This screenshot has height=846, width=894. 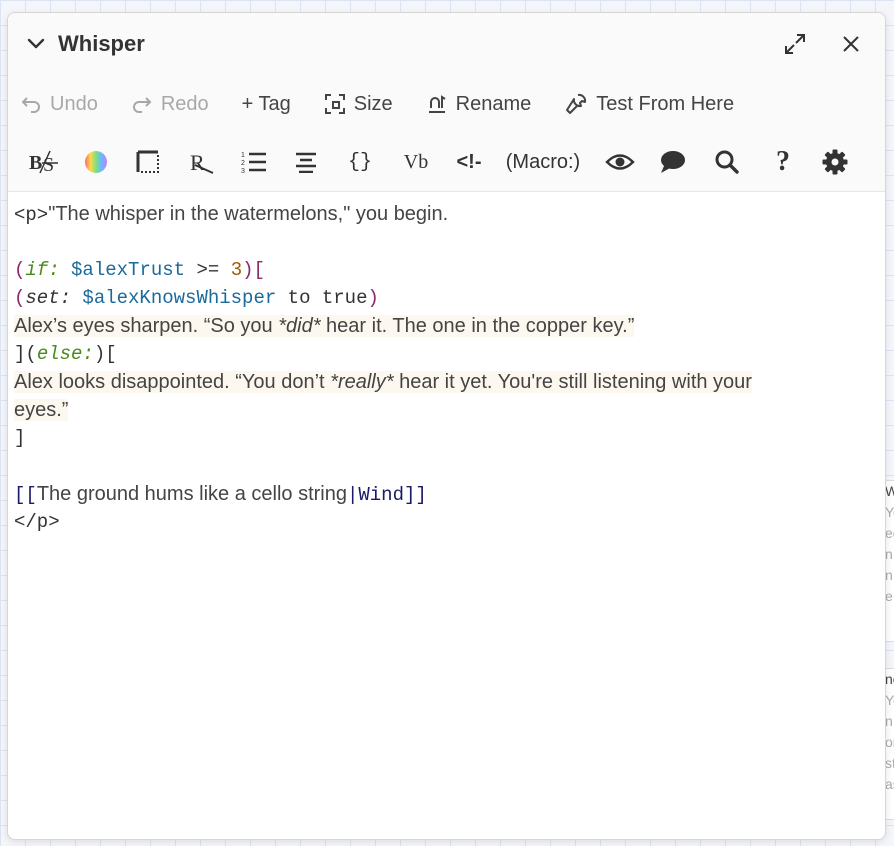 I want to click on dialog-titlebar: Whisper, so click(x=446, y=44).